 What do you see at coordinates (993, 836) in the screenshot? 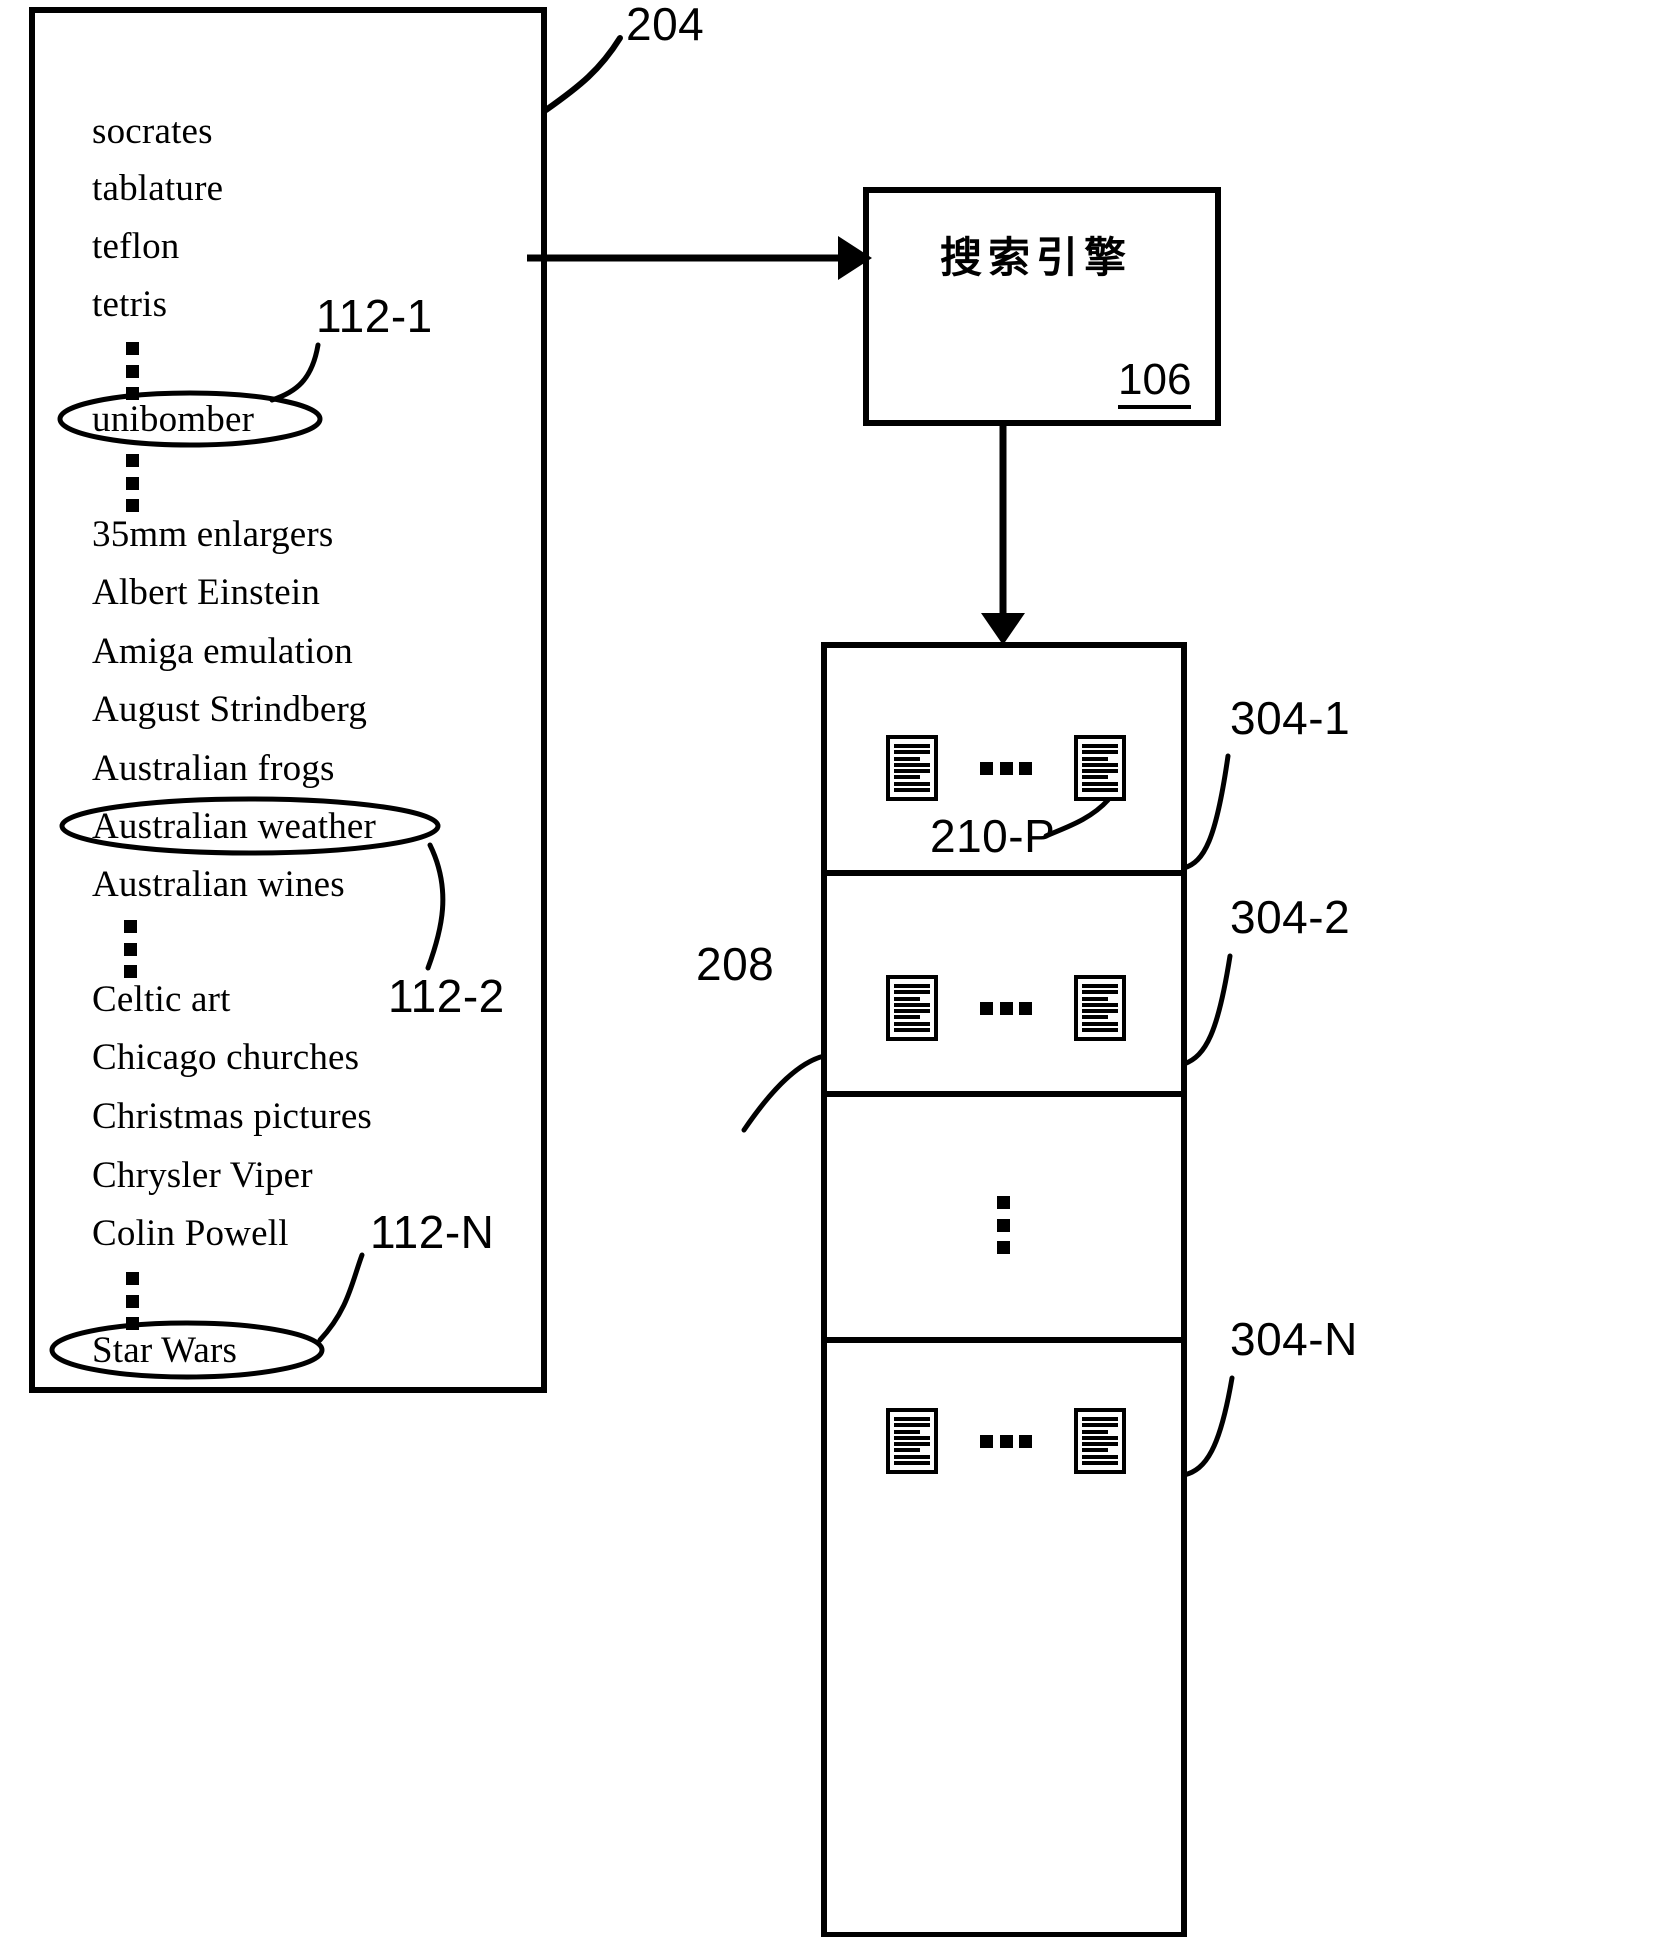
I see `reference-label-210-P: 210-P` at bounding box center [993, 836].